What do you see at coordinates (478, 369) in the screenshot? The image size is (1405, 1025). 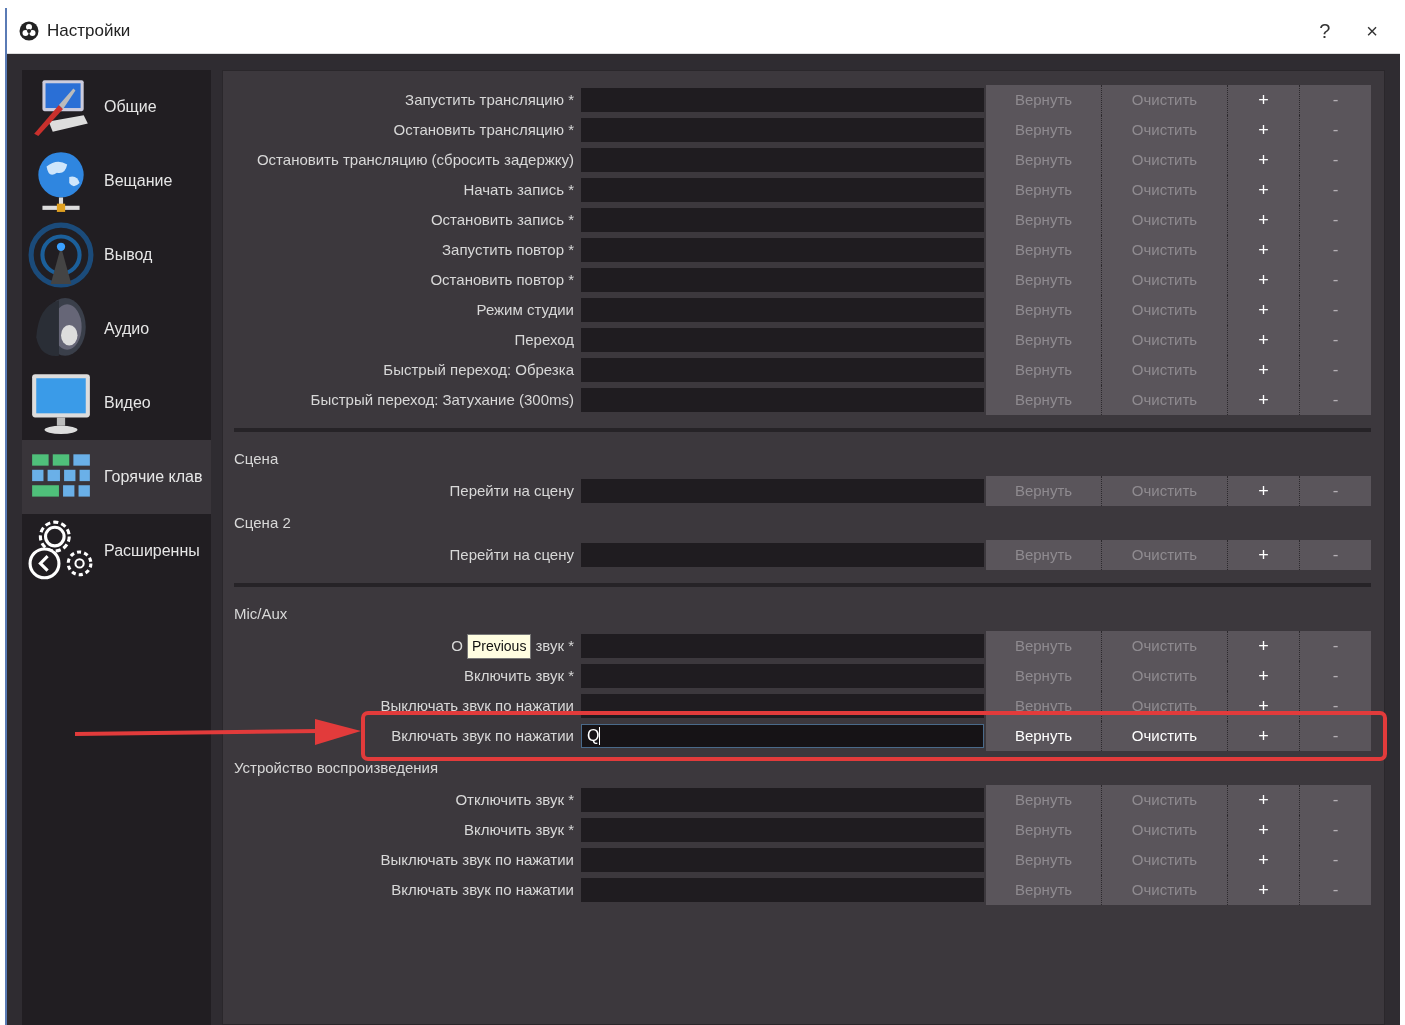 I see `hotkey-label: Быстрый переход: Обрезка` at bounding box center [478, 369].